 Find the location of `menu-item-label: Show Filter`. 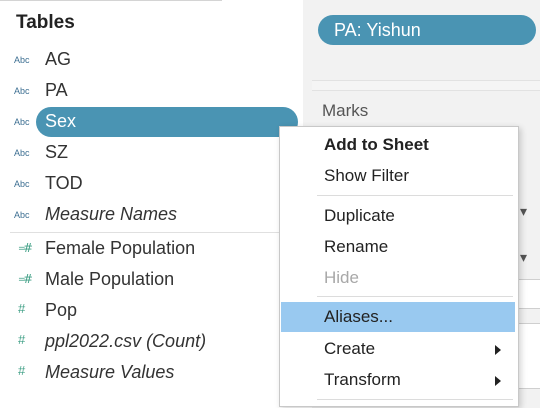

menu-item-label: Show Filter is located at coordinates (367, 175).